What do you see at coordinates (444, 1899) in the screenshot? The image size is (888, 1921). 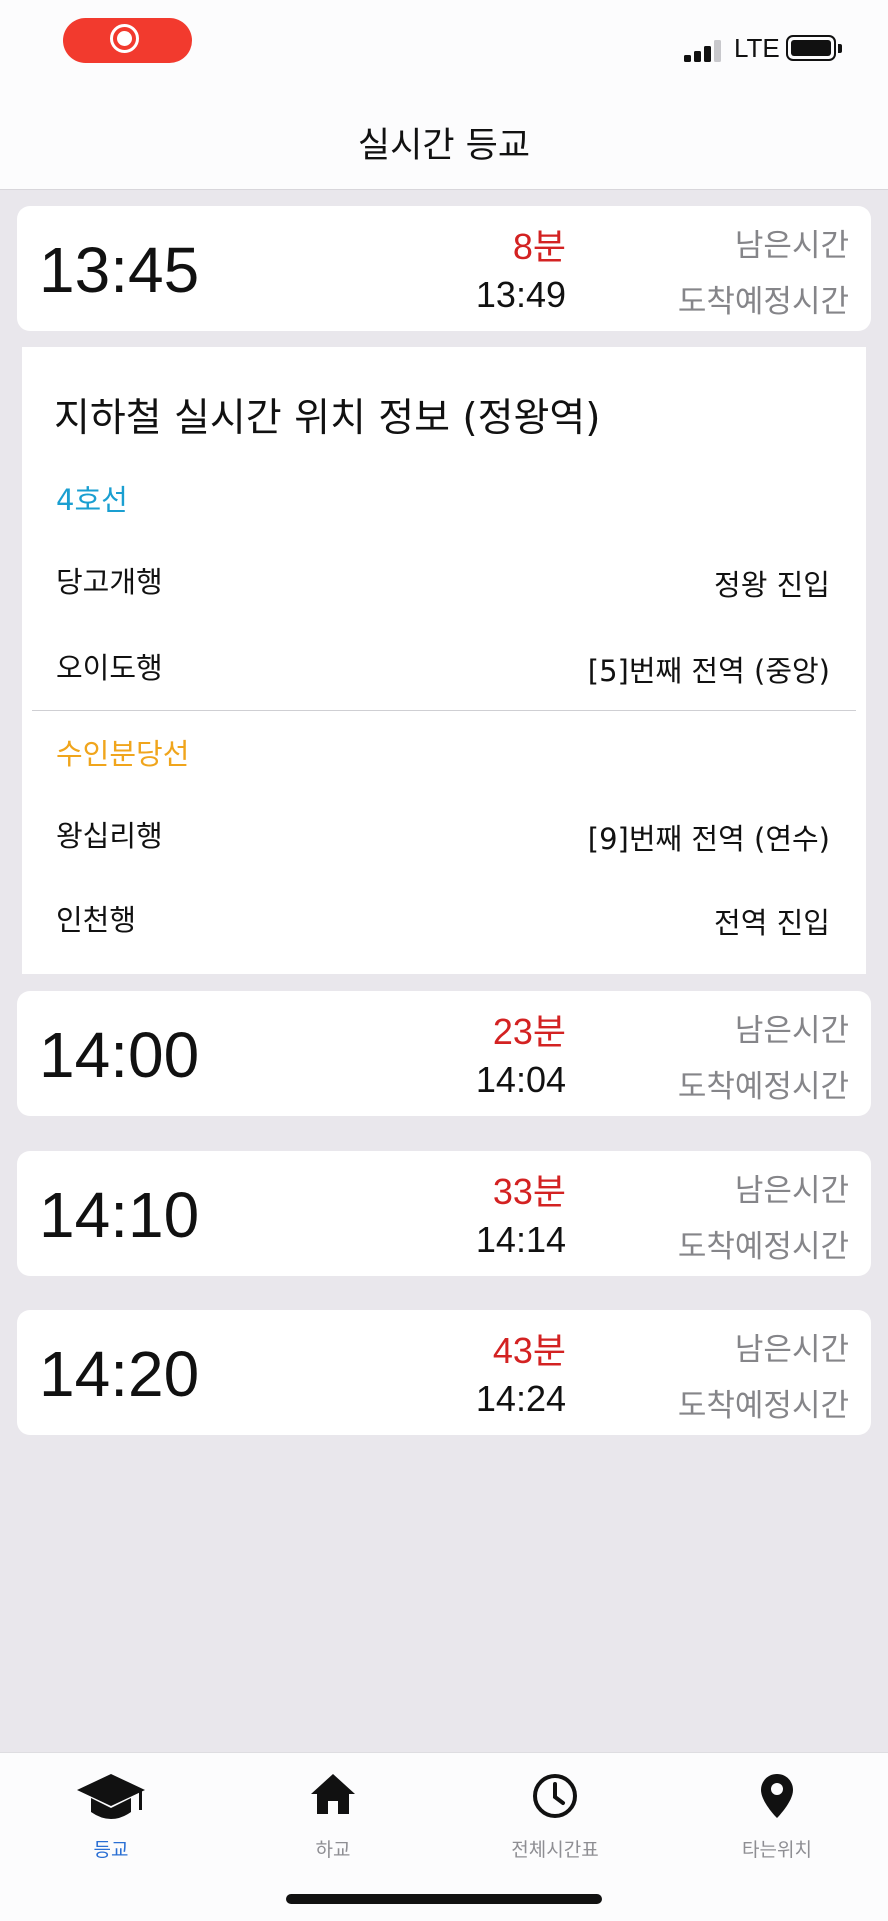 I see `home-indicator` at bounding box center [444, 1899].